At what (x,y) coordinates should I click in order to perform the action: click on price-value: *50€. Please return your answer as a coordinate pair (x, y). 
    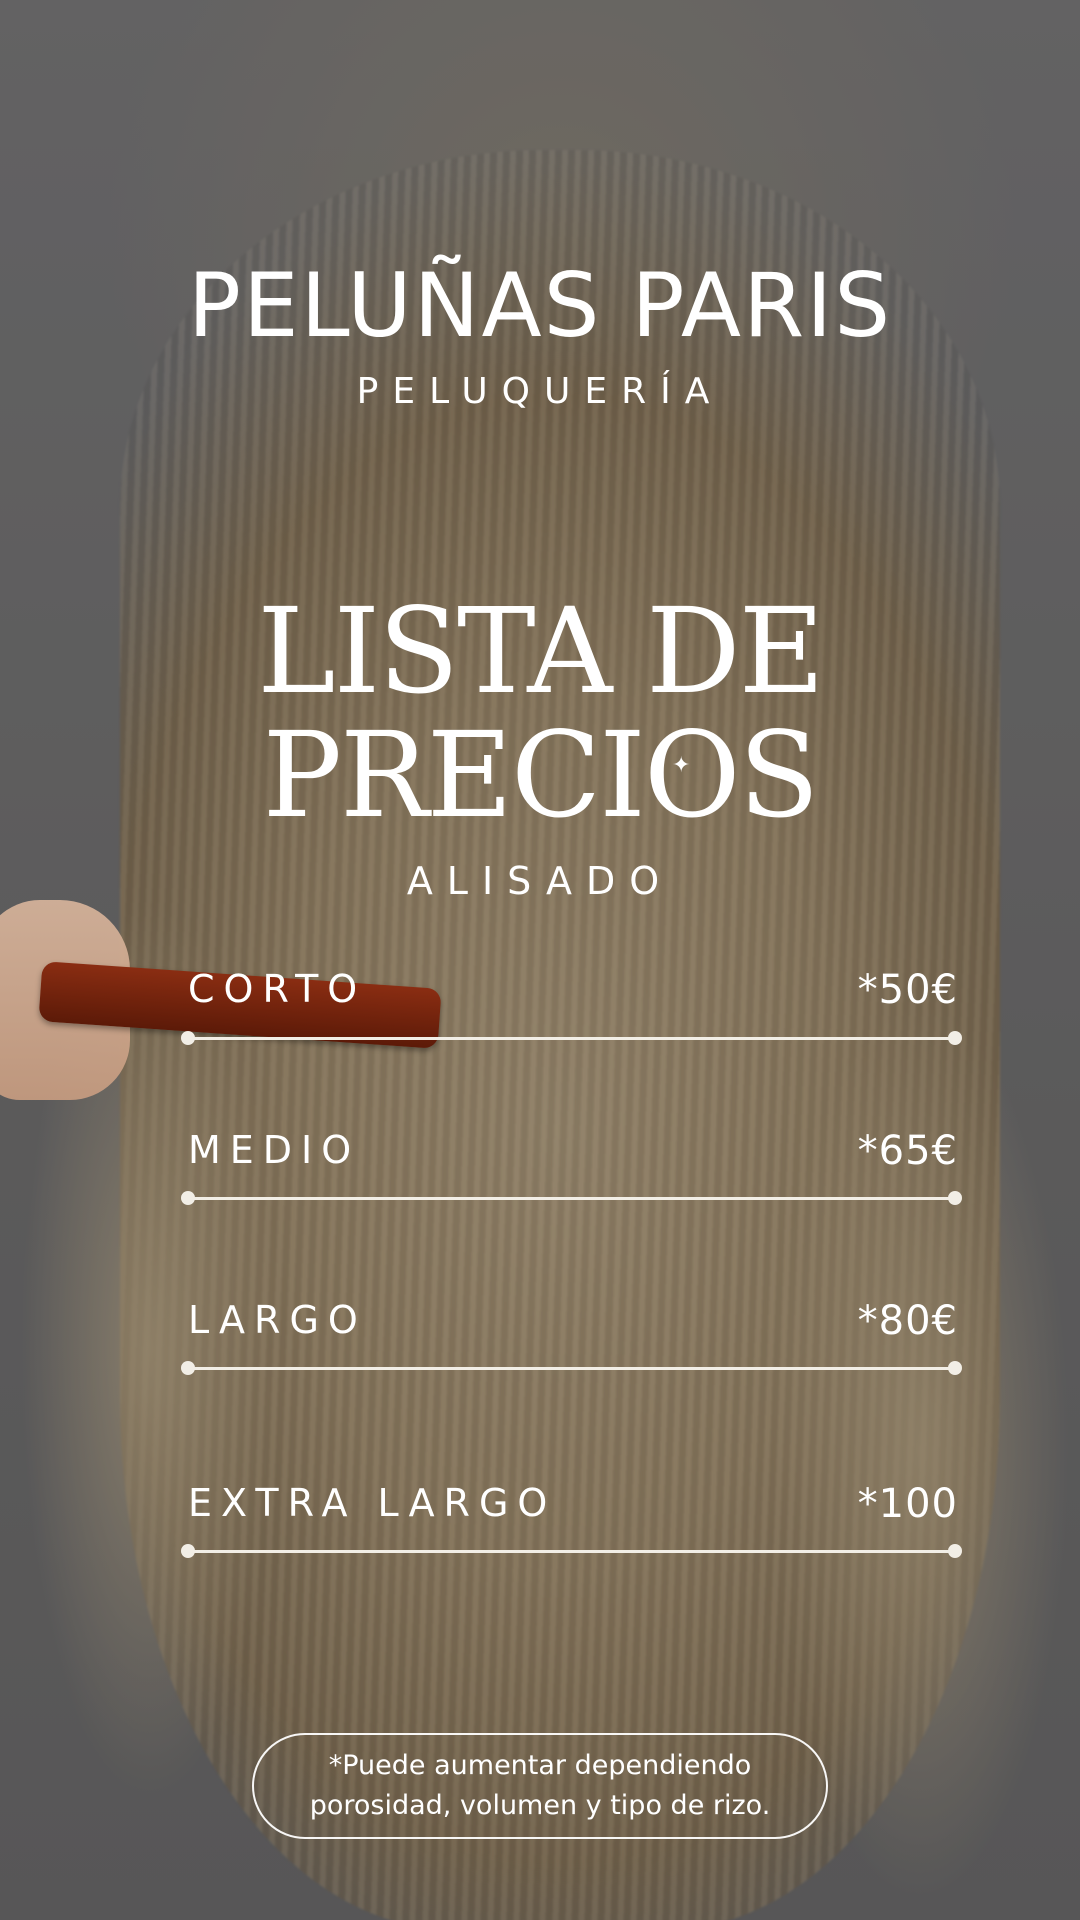
    Looking at the image, I should click on (907, 990).